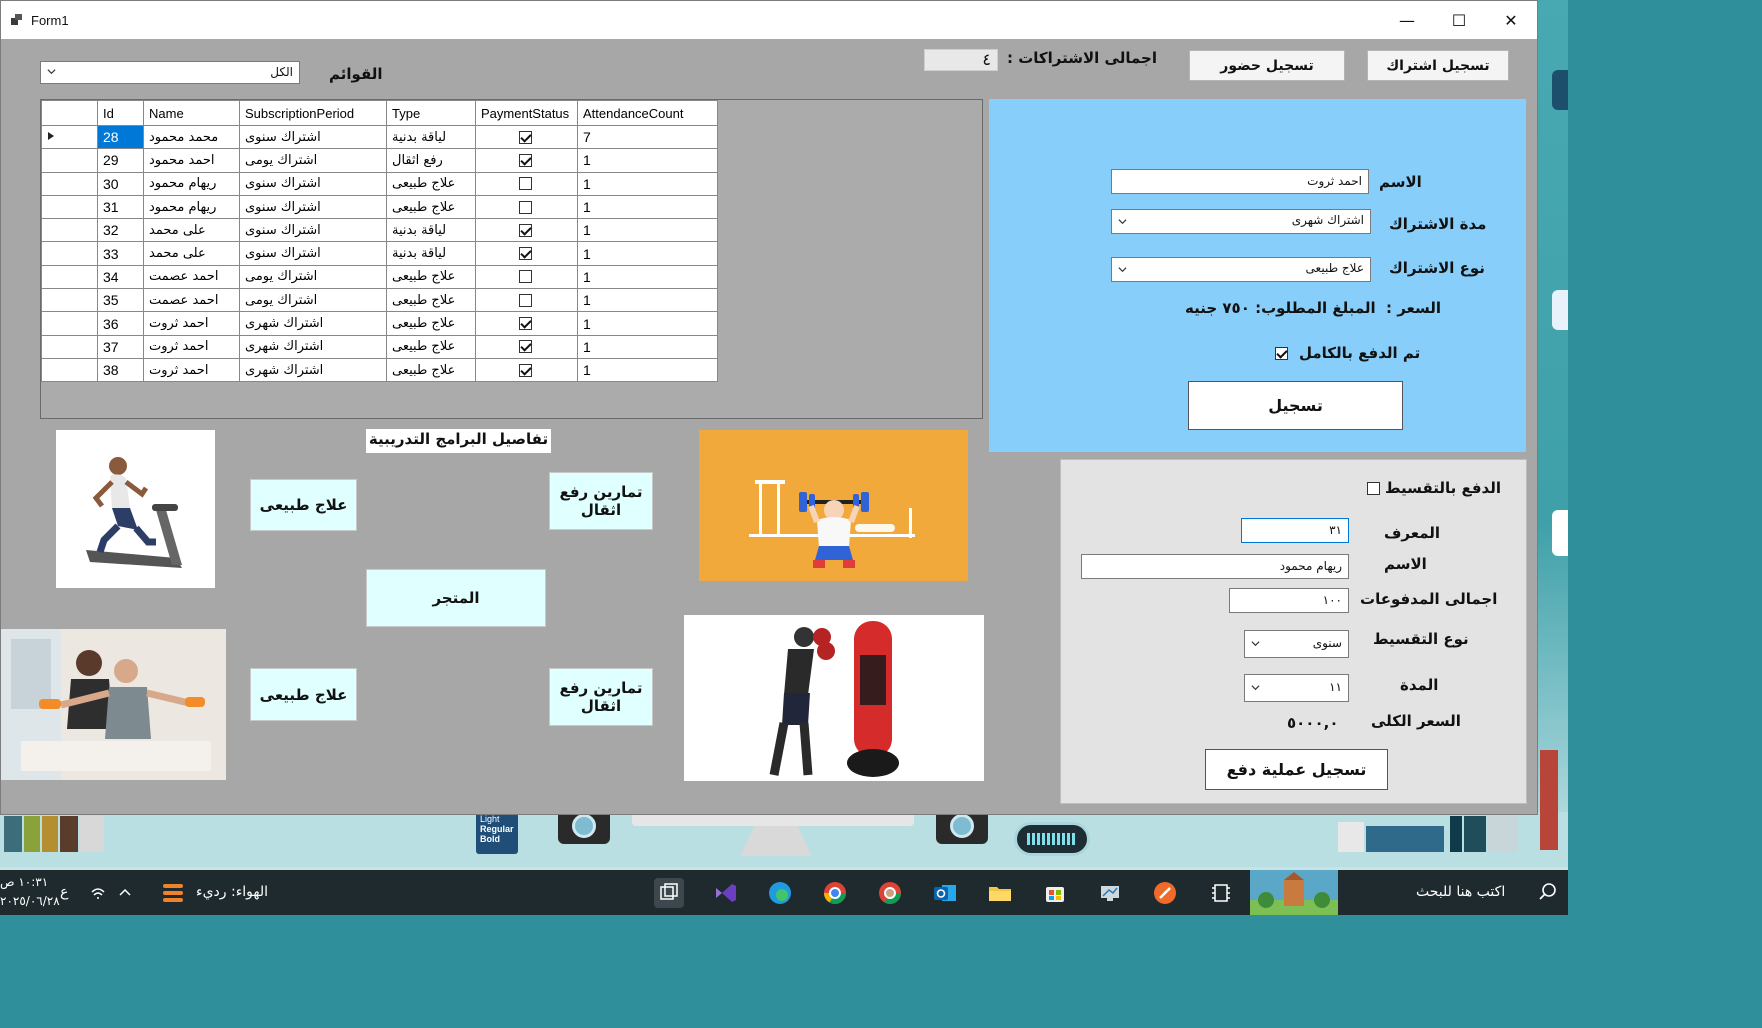 The width and height of the screenshot is (1762, 1028). What do you see at coordinates (431, 113) in the screenshot?
I see `column-header-type: Type` at bounding box center [431, 113].